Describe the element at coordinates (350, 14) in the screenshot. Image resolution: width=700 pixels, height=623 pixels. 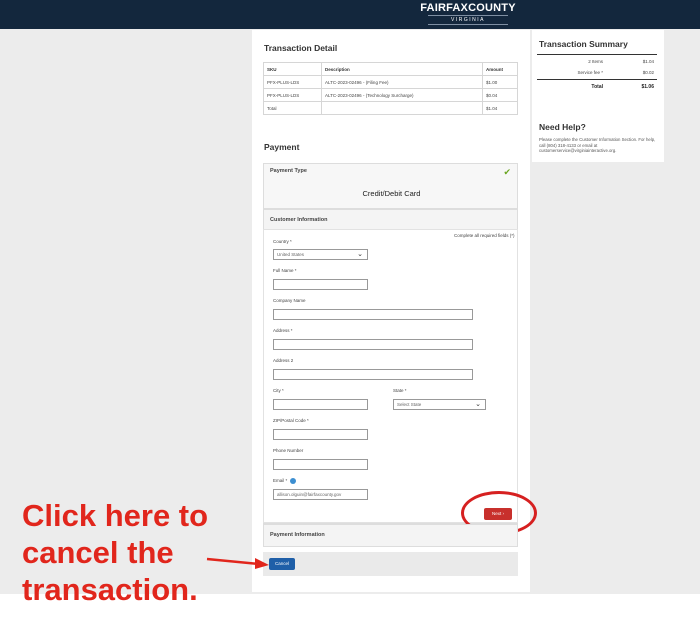
I see `top-header: FAIRFAXCOUNTY VIRGINIA` at that location.